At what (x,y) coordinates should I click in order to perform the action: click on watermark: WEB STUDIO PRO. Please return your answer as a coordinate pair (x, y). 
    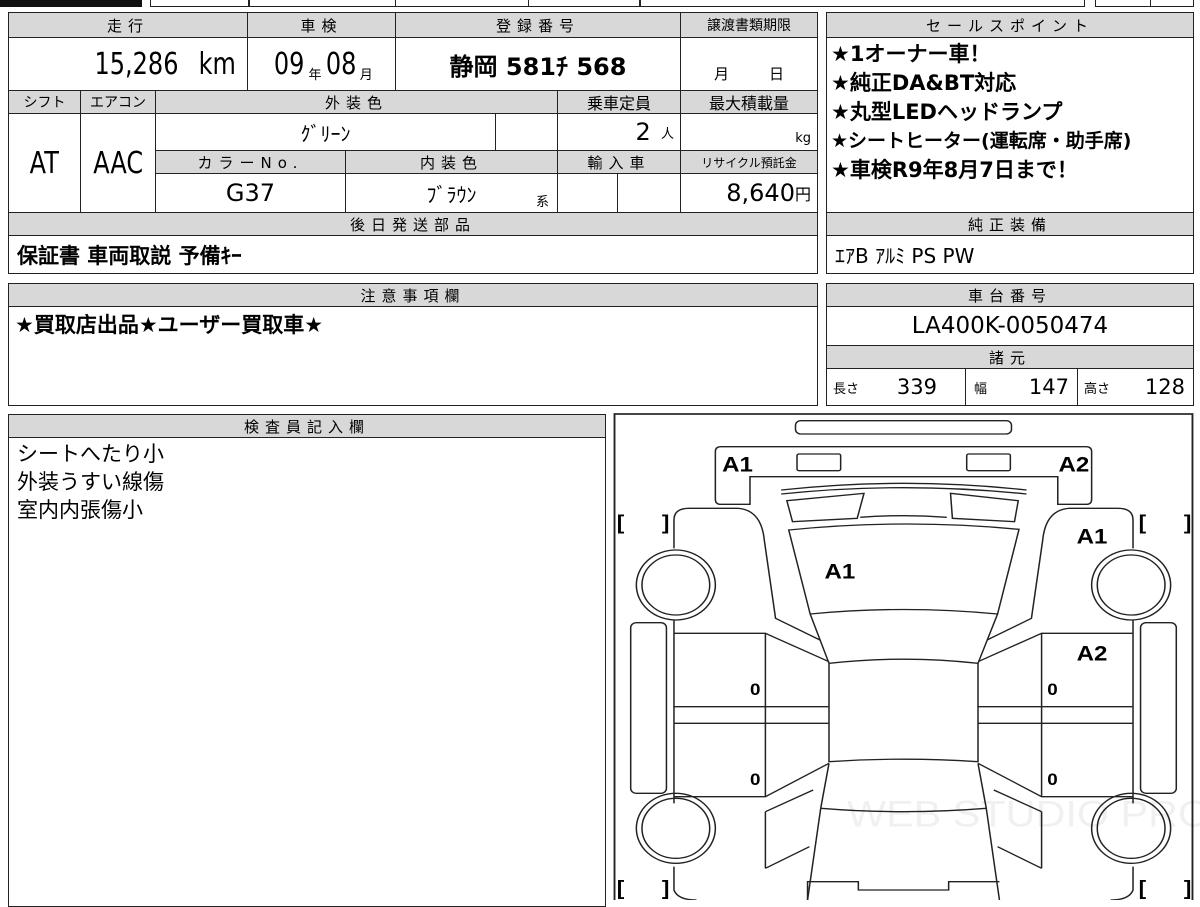
    Looking at the image, I should click on (1023, 815).